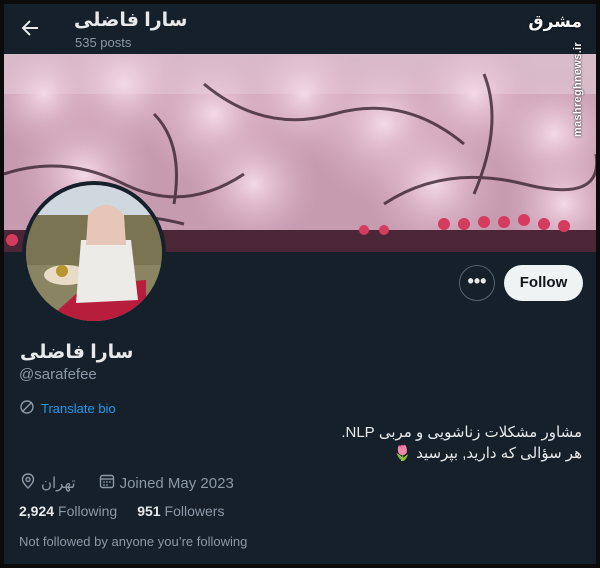 Image resolution: width=600 pixels, height=568 pixels. What do you see at coordinates (555, 22) in the screenshot?
I see `watermark-logo-text: مشرق` at bounding box center [555, 22].